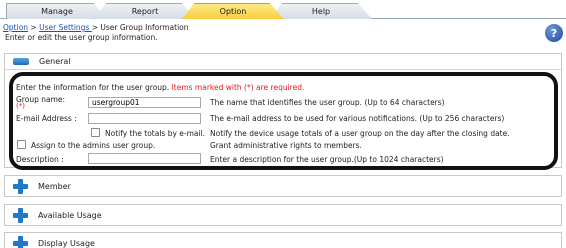  What do you see at coordinates (144, 158) in the screenshot?
I see `description-input` at bounding box center [144, 158].